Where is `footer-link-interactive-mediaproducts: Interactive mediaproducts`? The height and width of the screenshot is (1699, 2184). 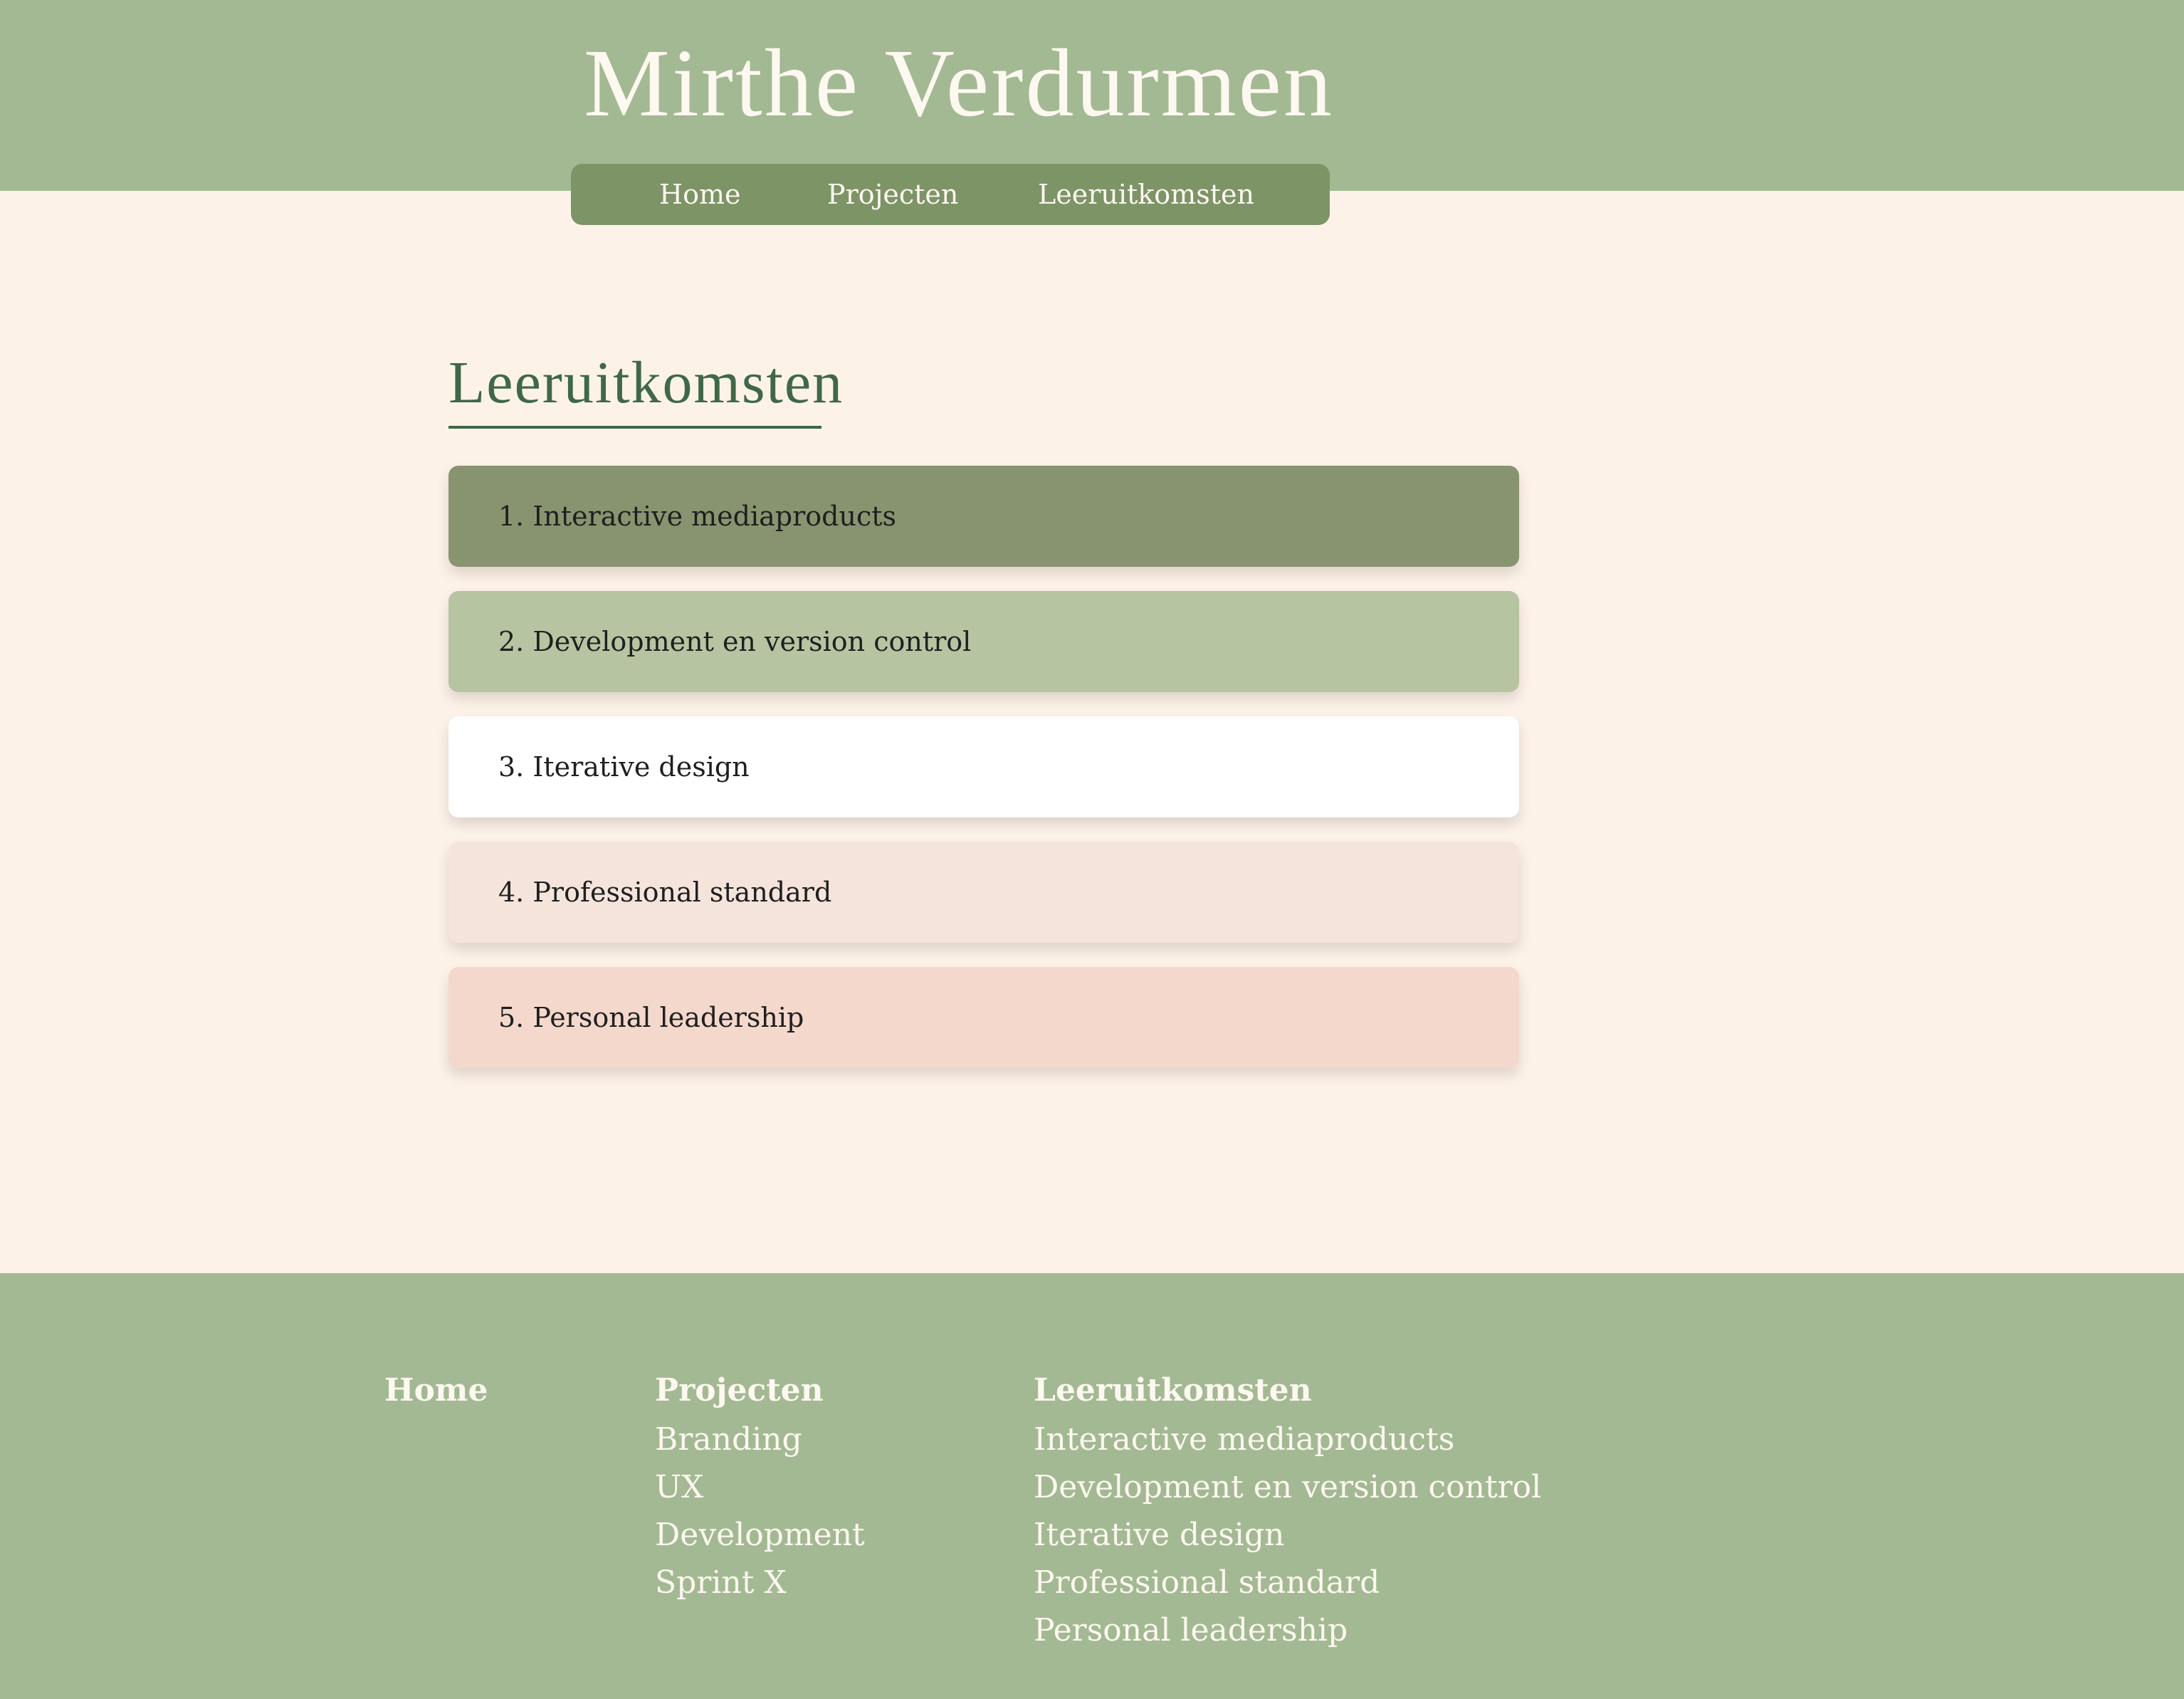
footer-link-interactive-mediaproducts: Interactive mediaproducts is located at coordinates (1287, 1440).